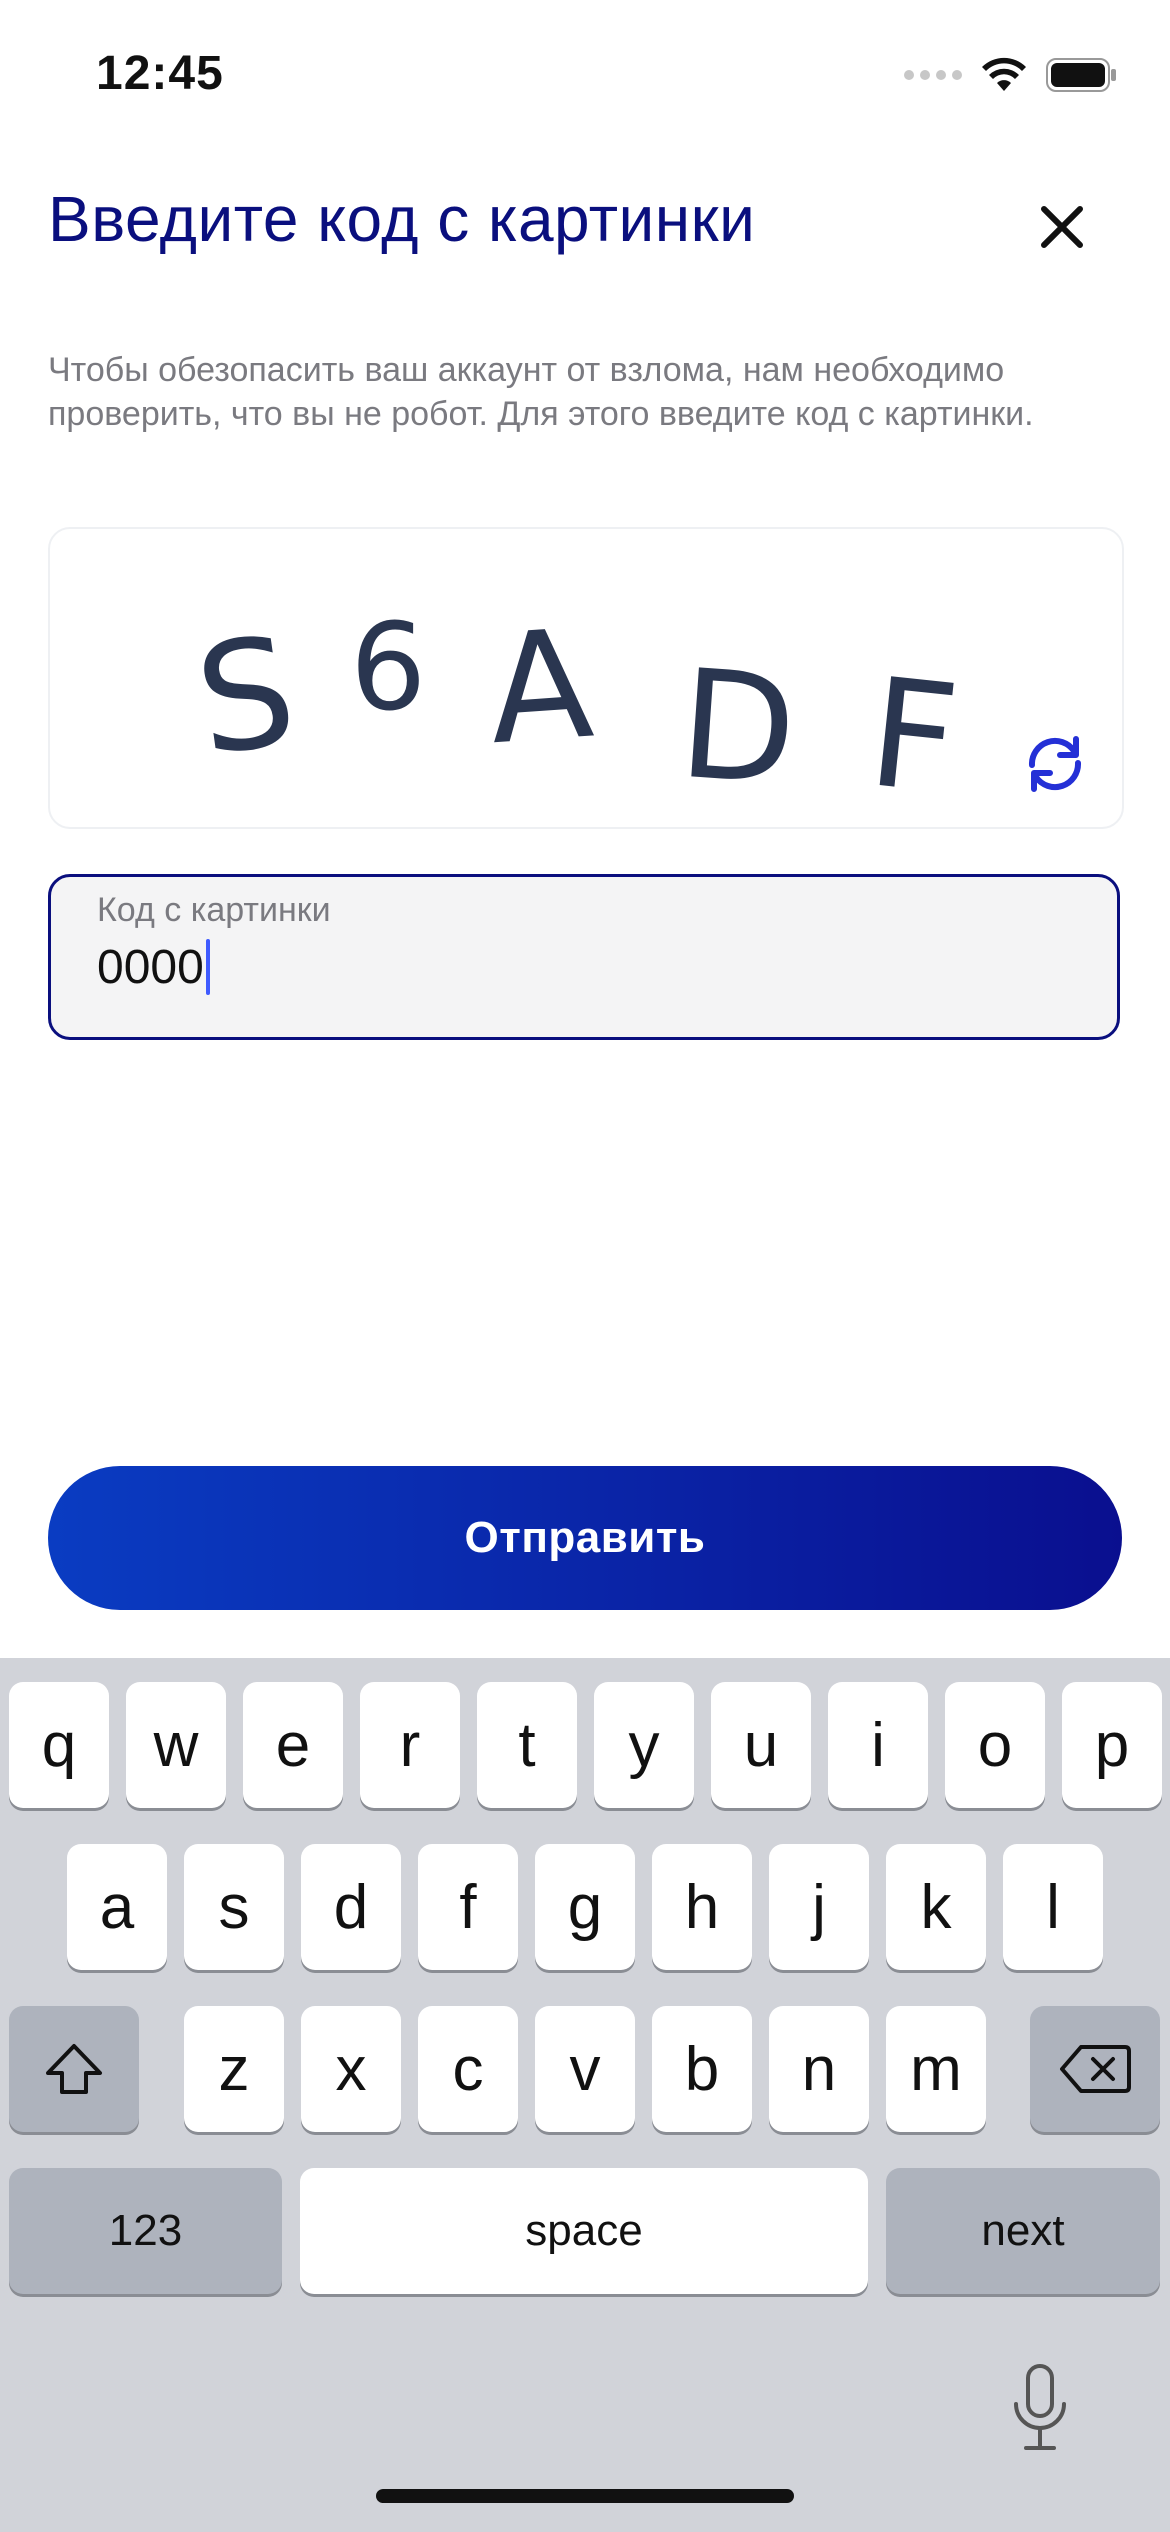 The image size is (1170, 2532). Describe the element at coordinates (585, 75) in the screenshot. I see `status-bar: 12:45` at that location.